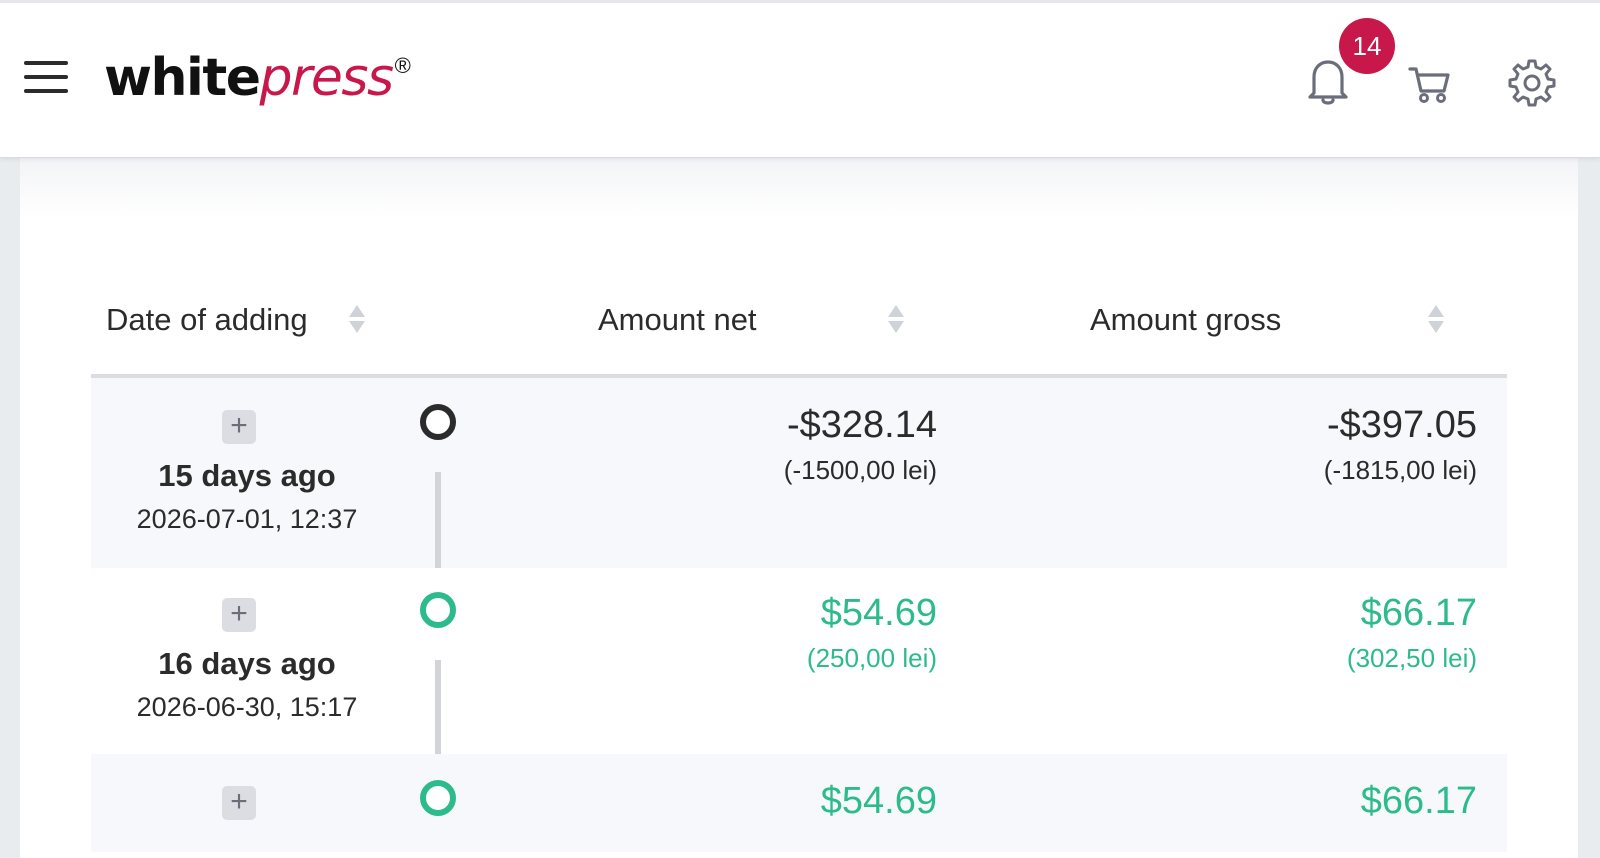 The width and height of the screenshot is (1600, 858). I want to click on amount-gross-lei: (-1815,00 lei), so click(1400, 470).